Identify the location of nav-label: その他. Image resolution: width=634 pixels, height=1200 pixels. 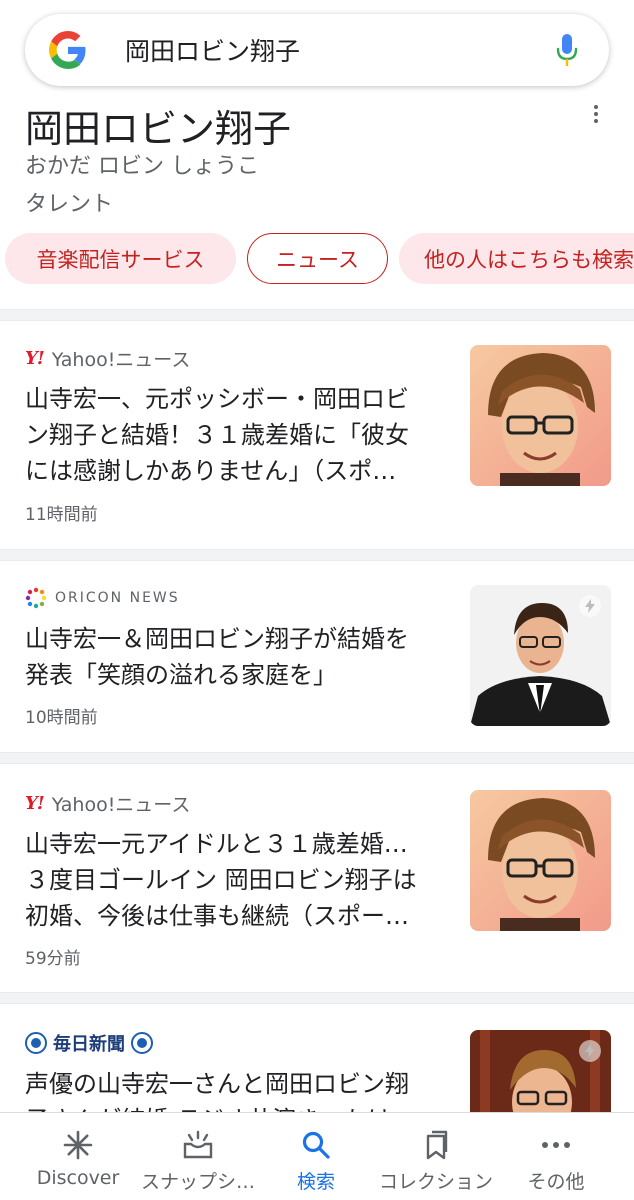
(556, 1182).